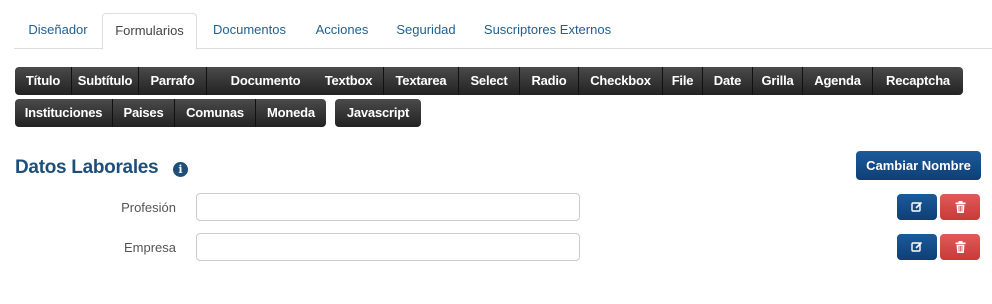 Image resolution: width=992 pixels, height=304 pixels. I want to click on info-circle-icon: i, so click(180, 169).